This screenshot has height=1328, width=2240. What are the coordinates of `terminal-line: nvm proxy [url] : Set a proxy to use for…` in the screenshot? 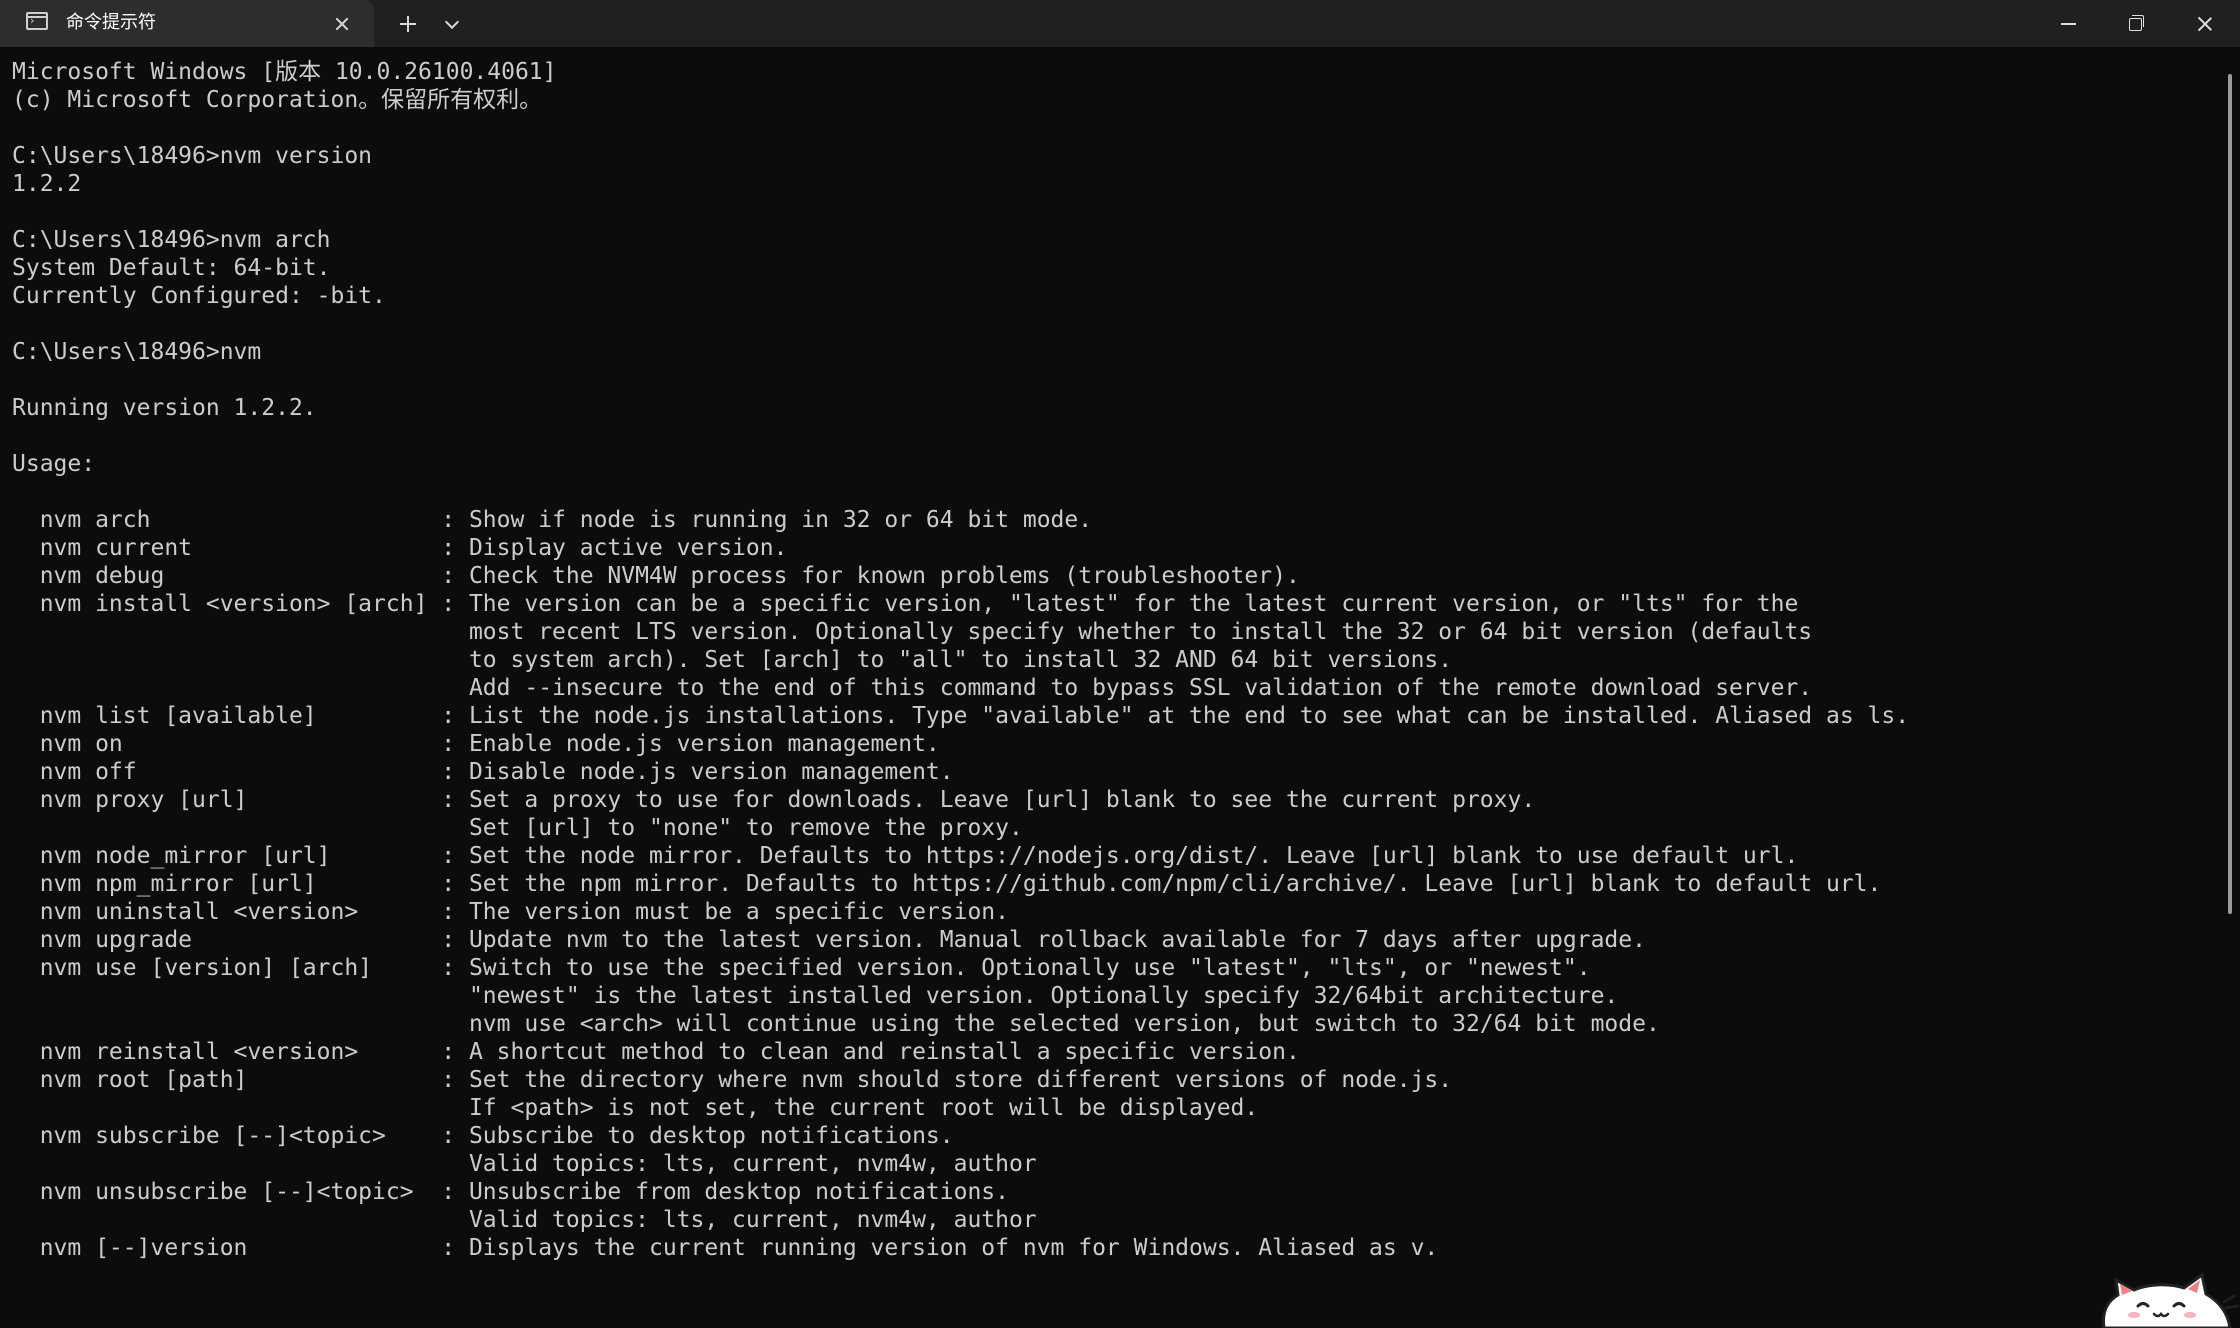 It's located at (774, 800).